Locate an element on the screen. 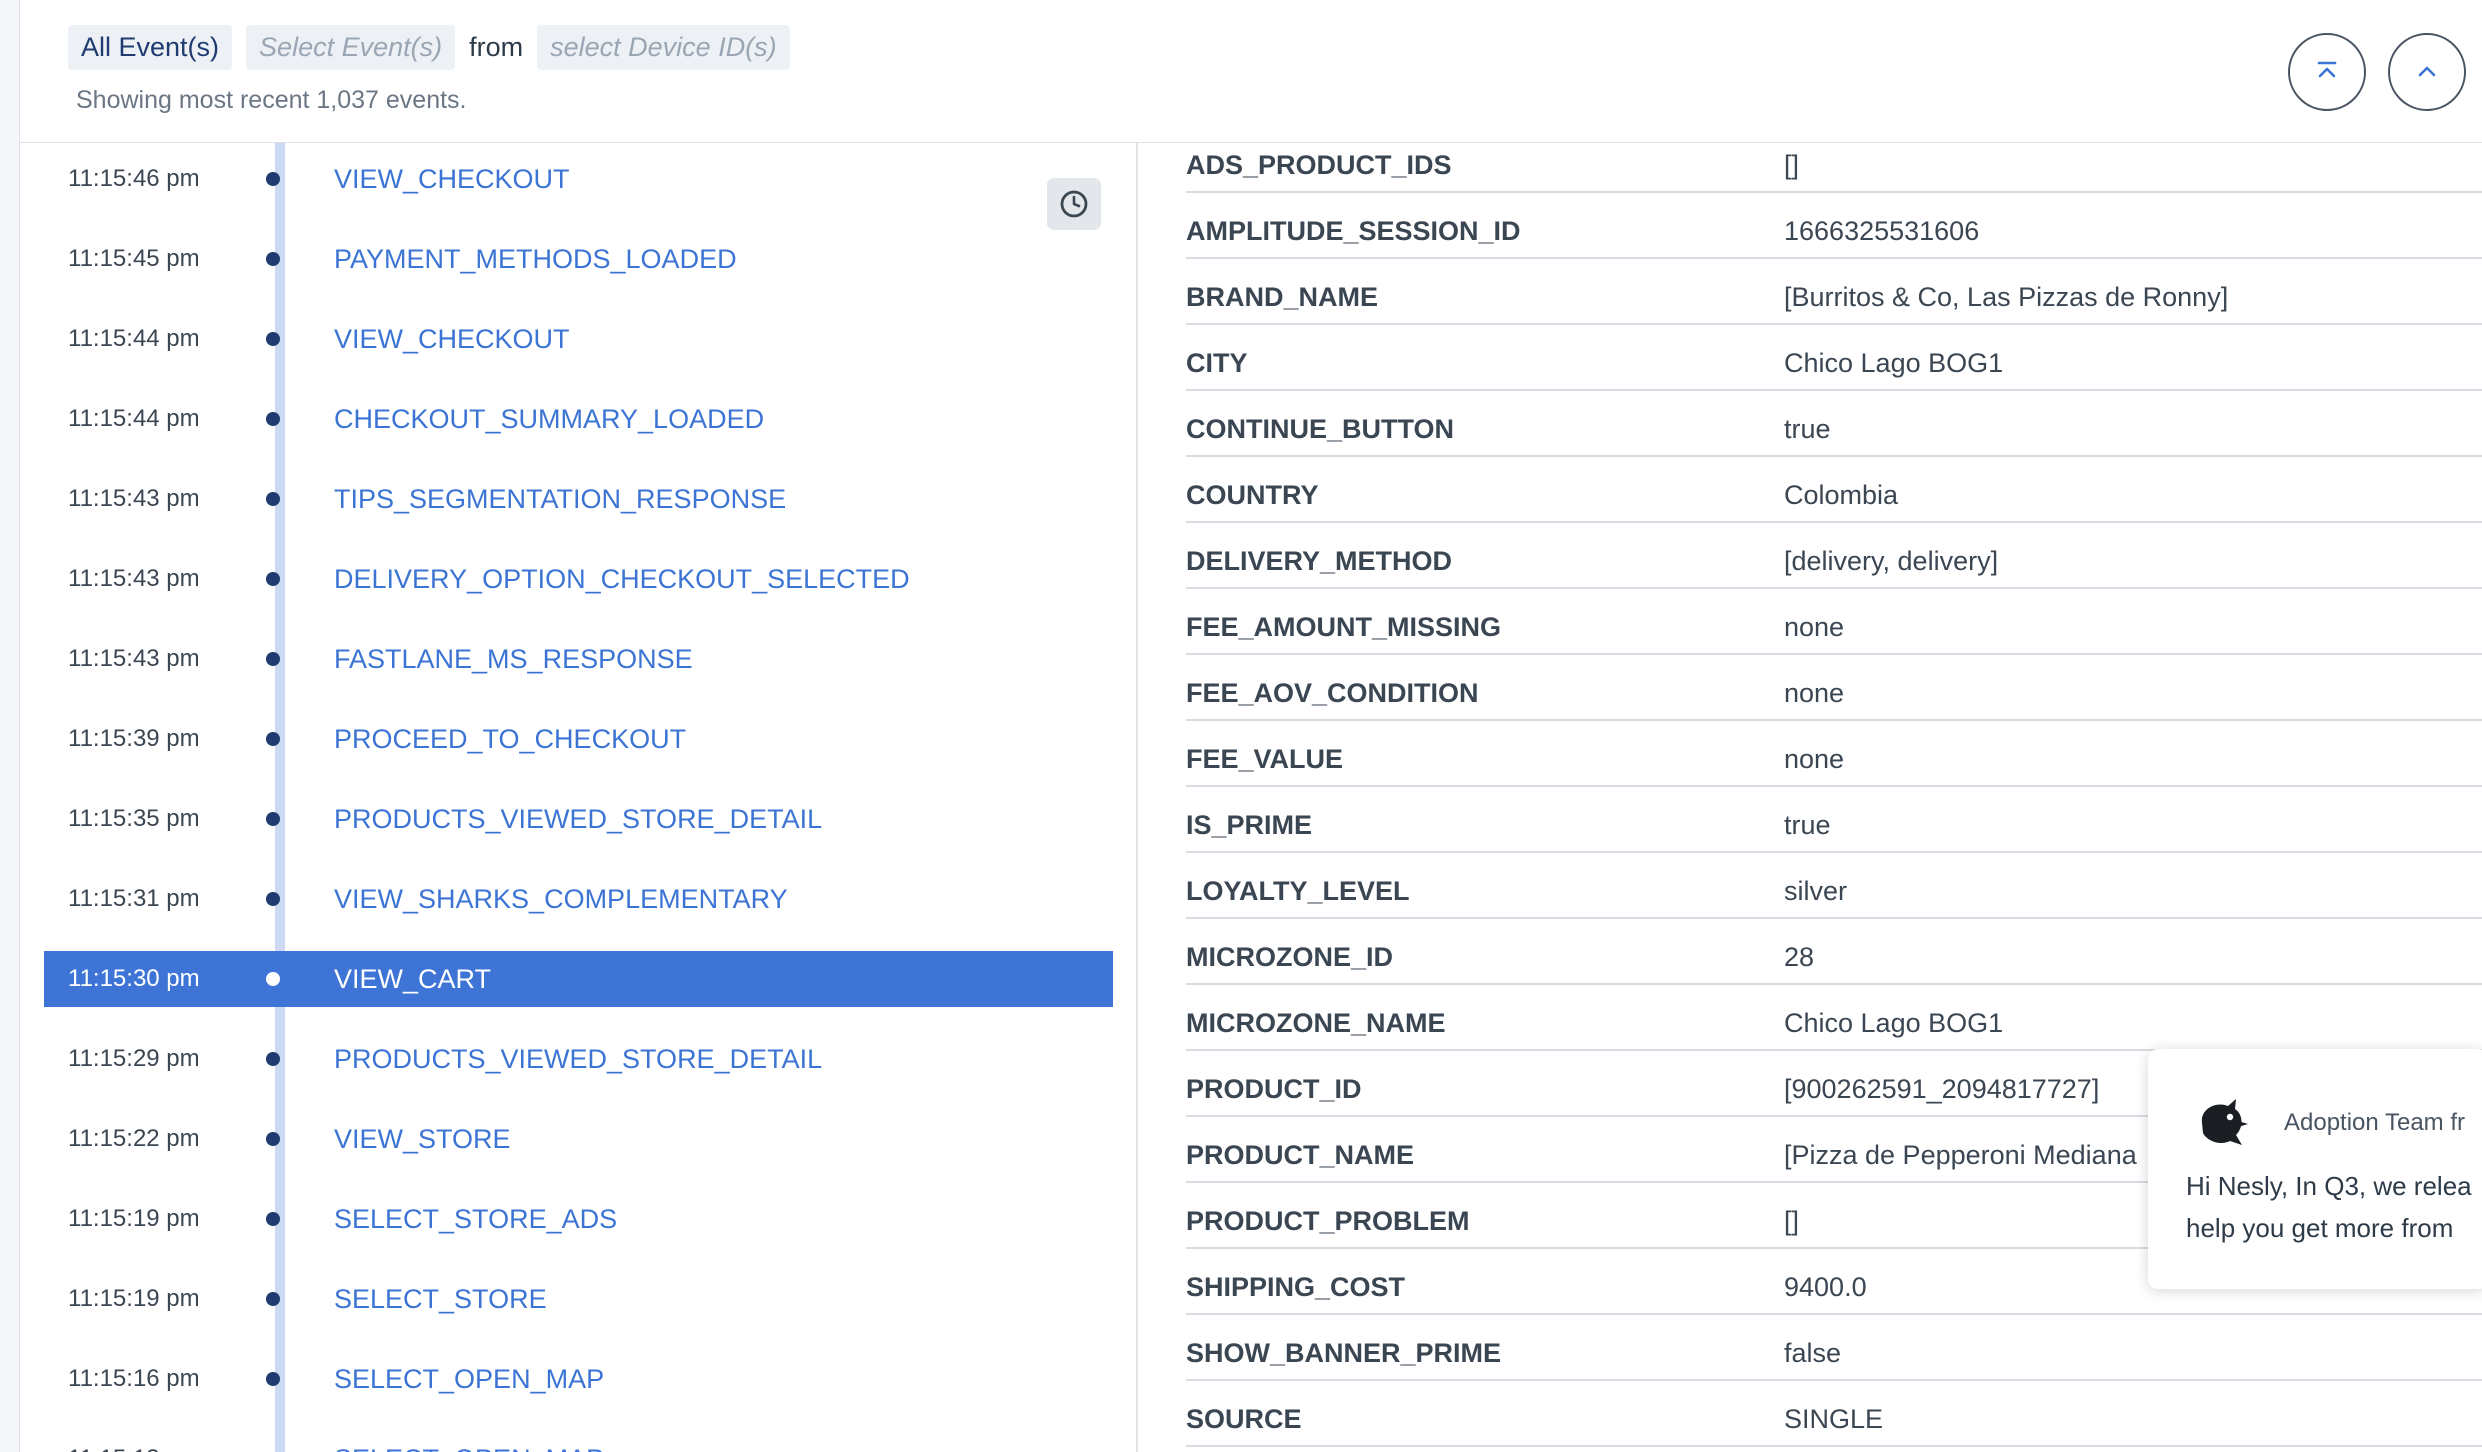 The image size is (2482, 1452). property-value: 1666325531606 is located at coordinates (1882, 231).